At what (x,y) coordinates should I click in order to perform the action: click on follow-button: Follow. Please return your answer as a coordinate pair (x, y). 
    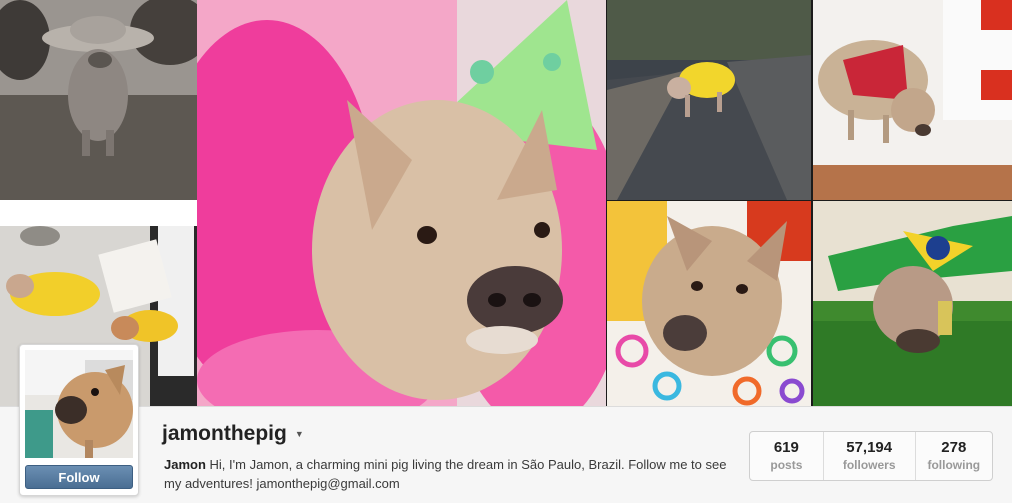
    Looking at the image, I should click on (79, 477).